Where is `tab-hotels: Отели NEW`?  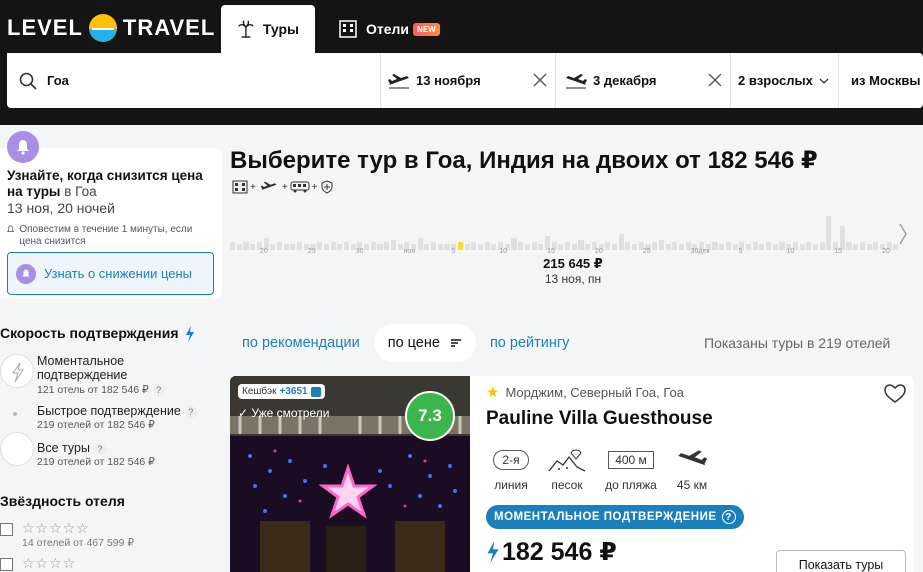
tab-hotels: Отели NEW is located at coordinates (389, 29).